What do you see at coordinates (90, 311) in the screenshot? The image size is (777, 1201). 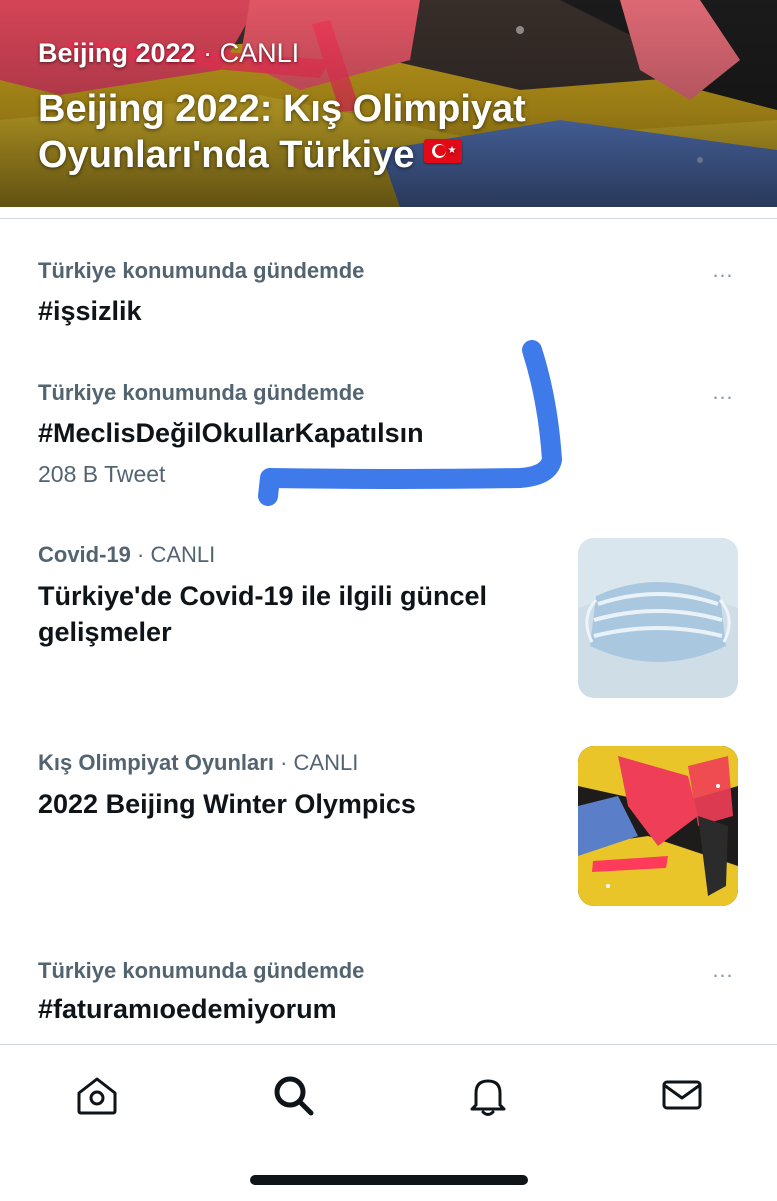 I see `trend-tag: #işsizlik` at bounding box center [90, 311].